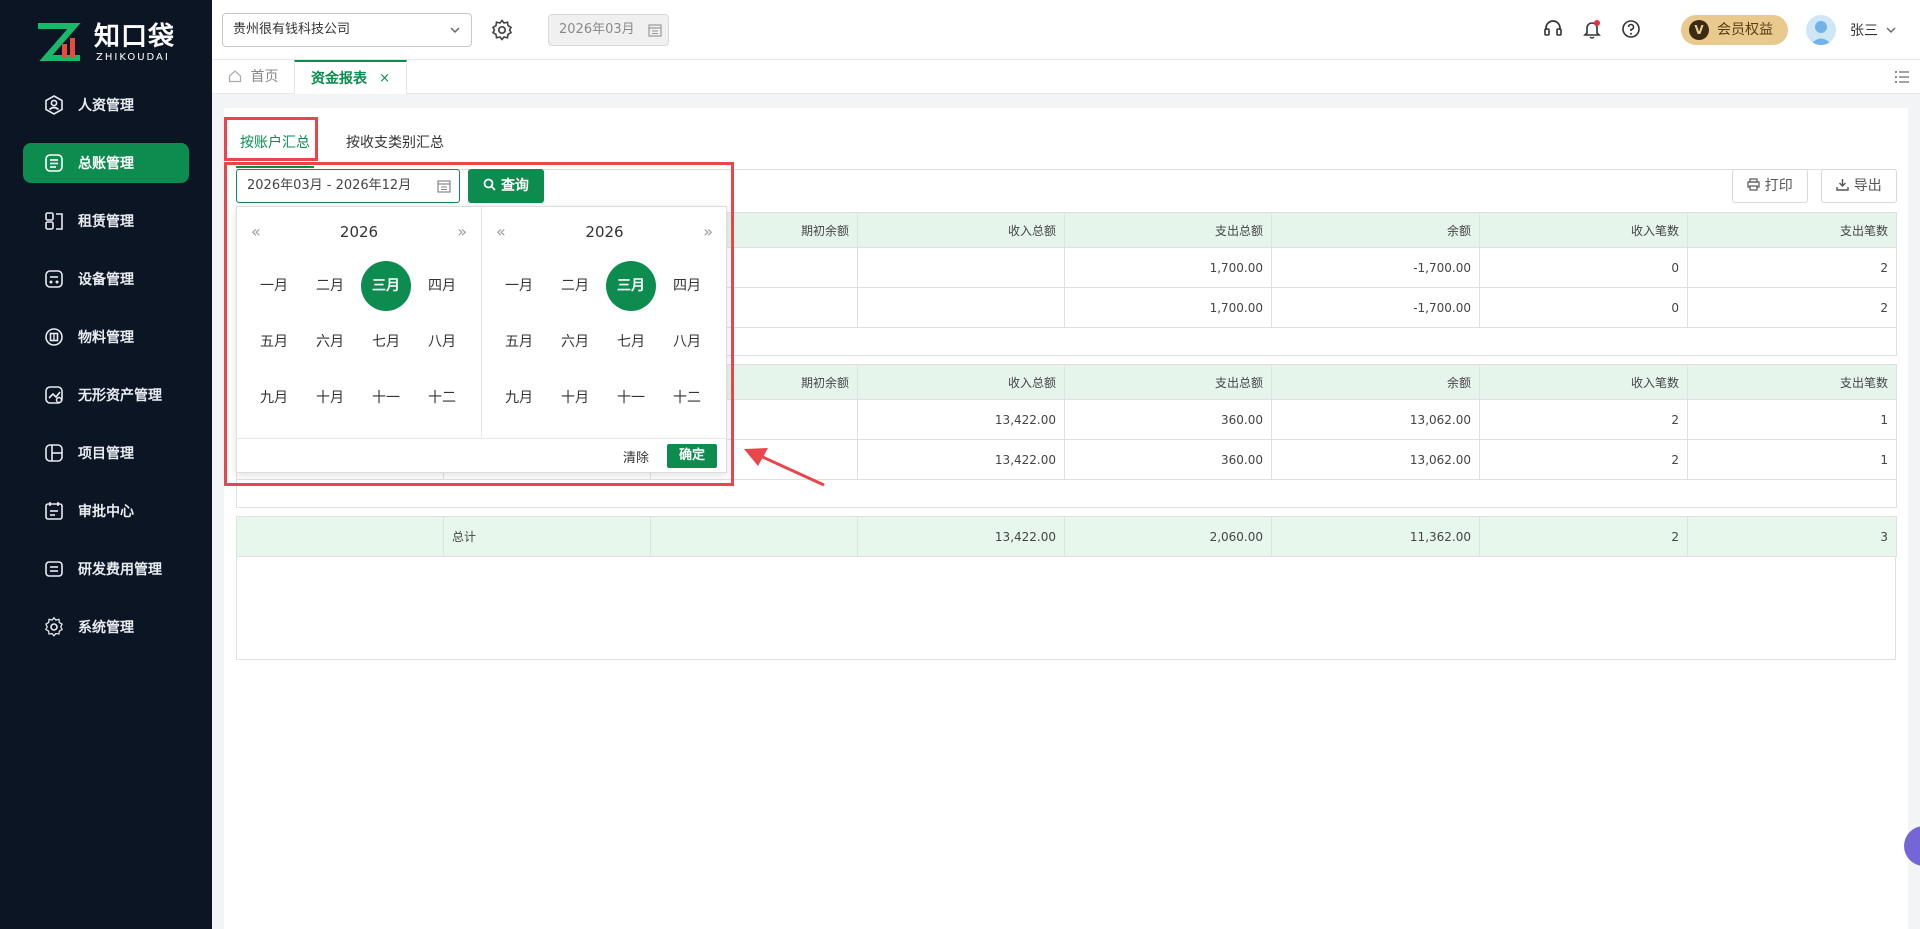  I want to click on column-header-expense: 支出总额, so click(1168, 230).